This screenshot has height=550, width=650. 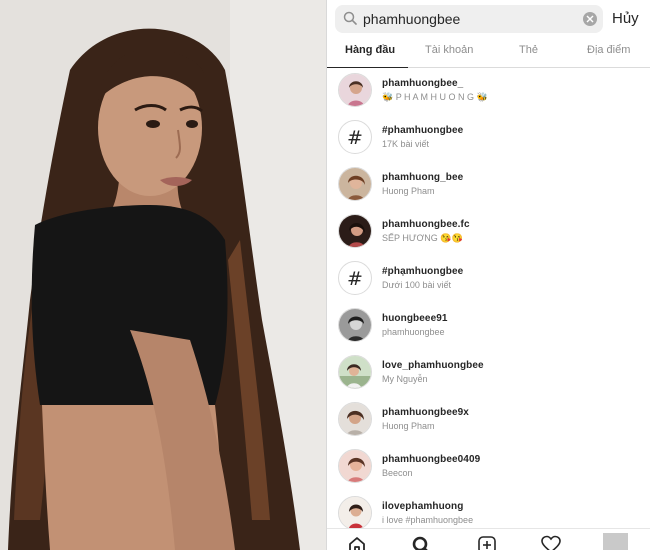 What do you see at coordinates (488, 232) in the screenshot?
I see `result-row: phamhuongbee.fc SẾP HƯƠNG 😘😘` at bounding box center [488, 232].